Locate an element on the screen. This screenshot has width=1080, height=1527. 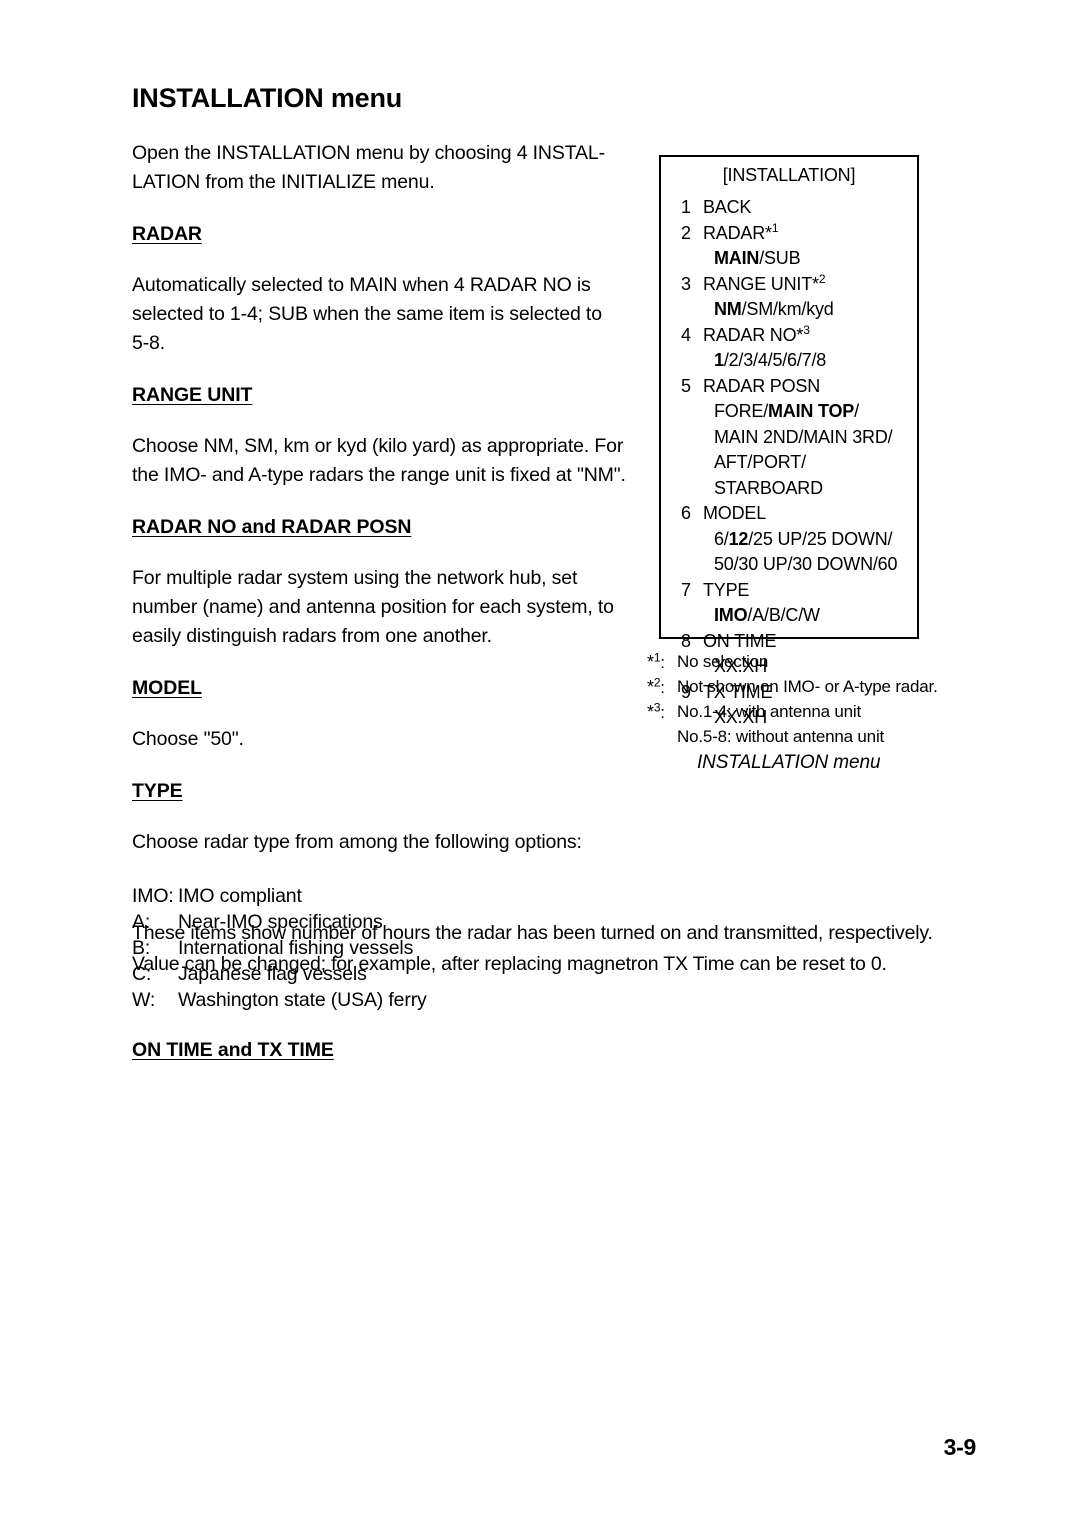
menu-item-options-radar-no: 1/2/3/4/5/6/7/8 is located at coordinates (770, 360).